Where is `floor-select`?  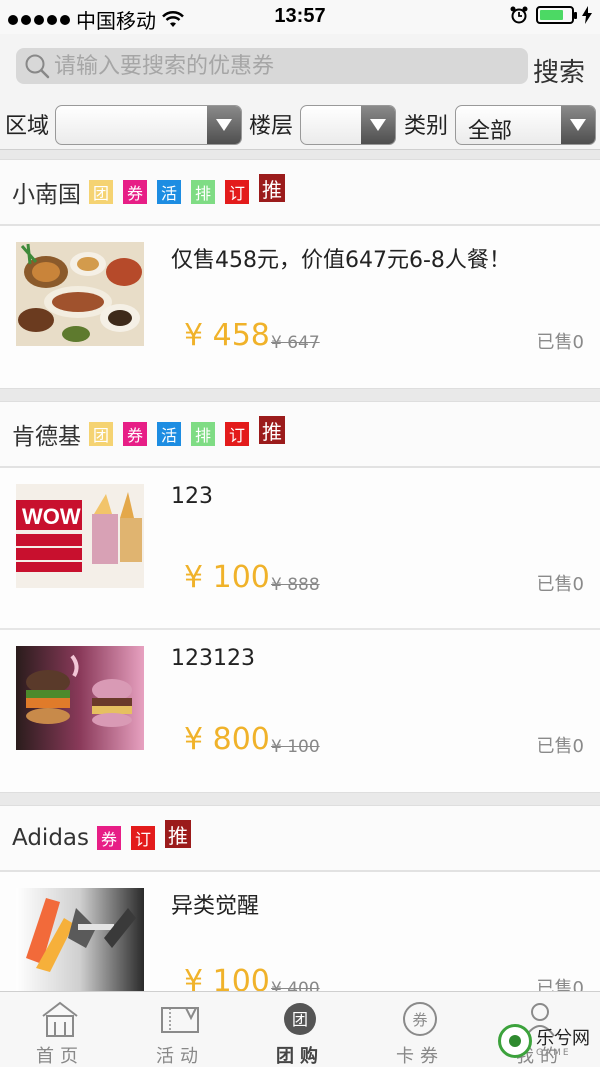 floor-select is located at coordinates (348, 125).